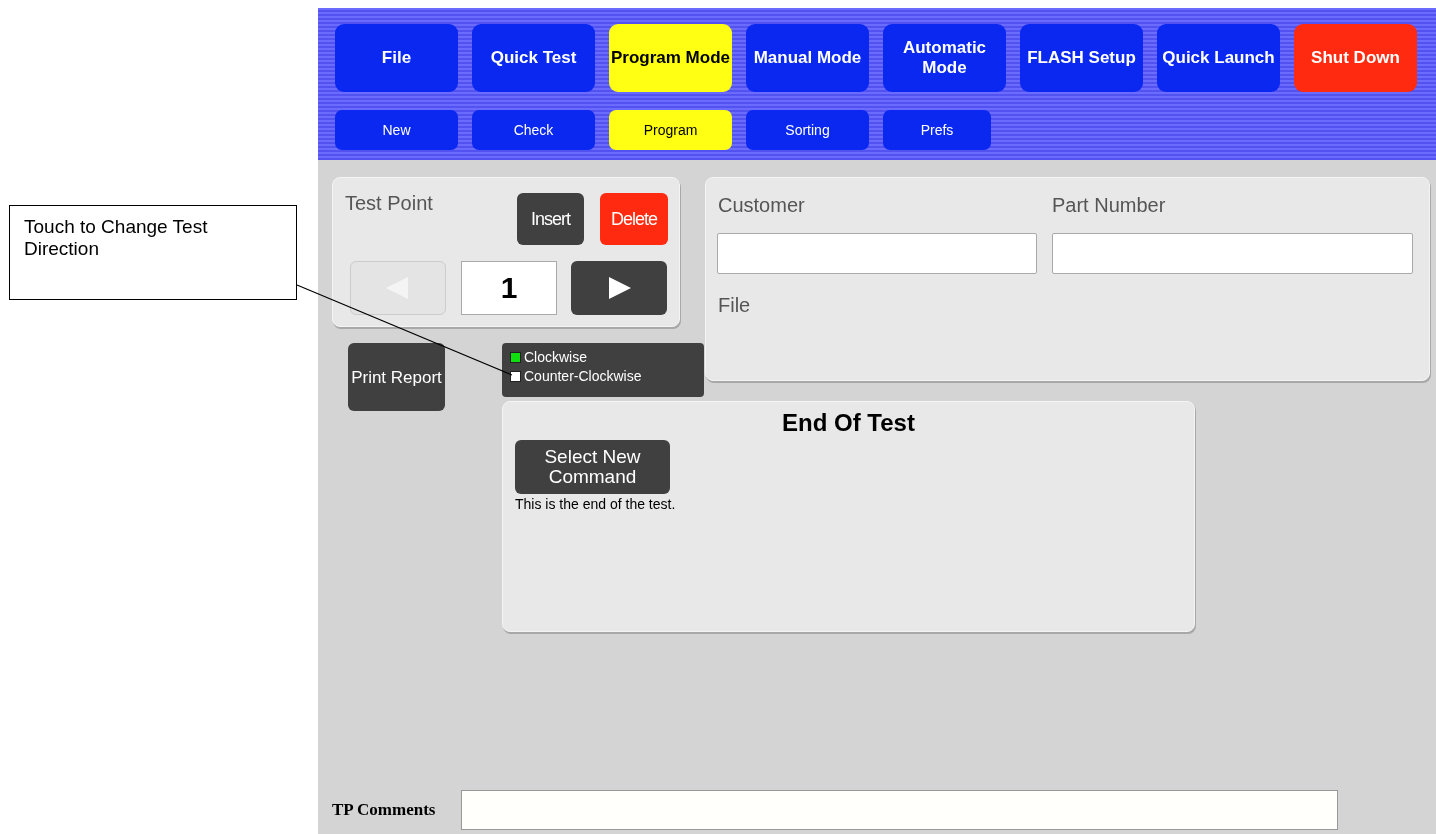  What do you see at coordinates (396, 58) in the screenshot?
I see `menu-button: File` at bounding box center [396, 58].